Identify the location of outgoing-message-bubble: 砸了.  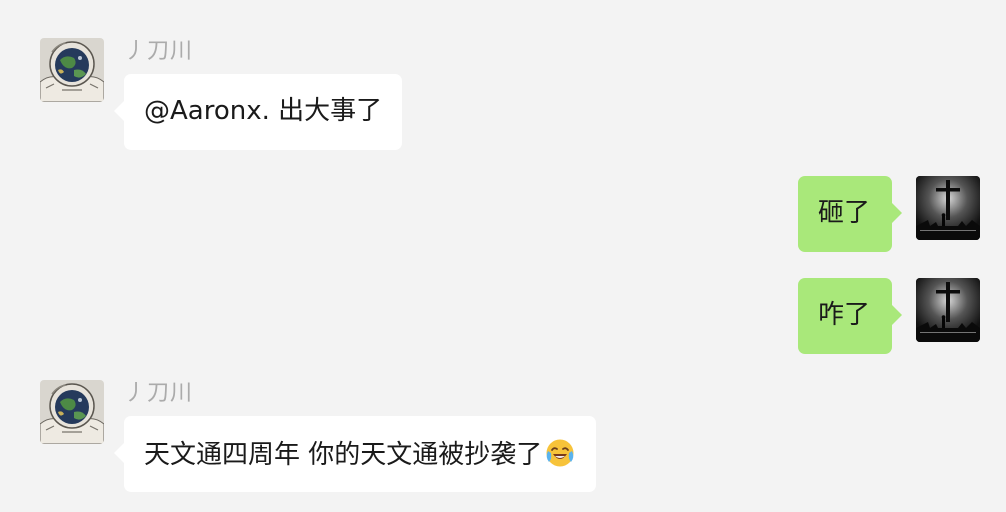
(850, 214).